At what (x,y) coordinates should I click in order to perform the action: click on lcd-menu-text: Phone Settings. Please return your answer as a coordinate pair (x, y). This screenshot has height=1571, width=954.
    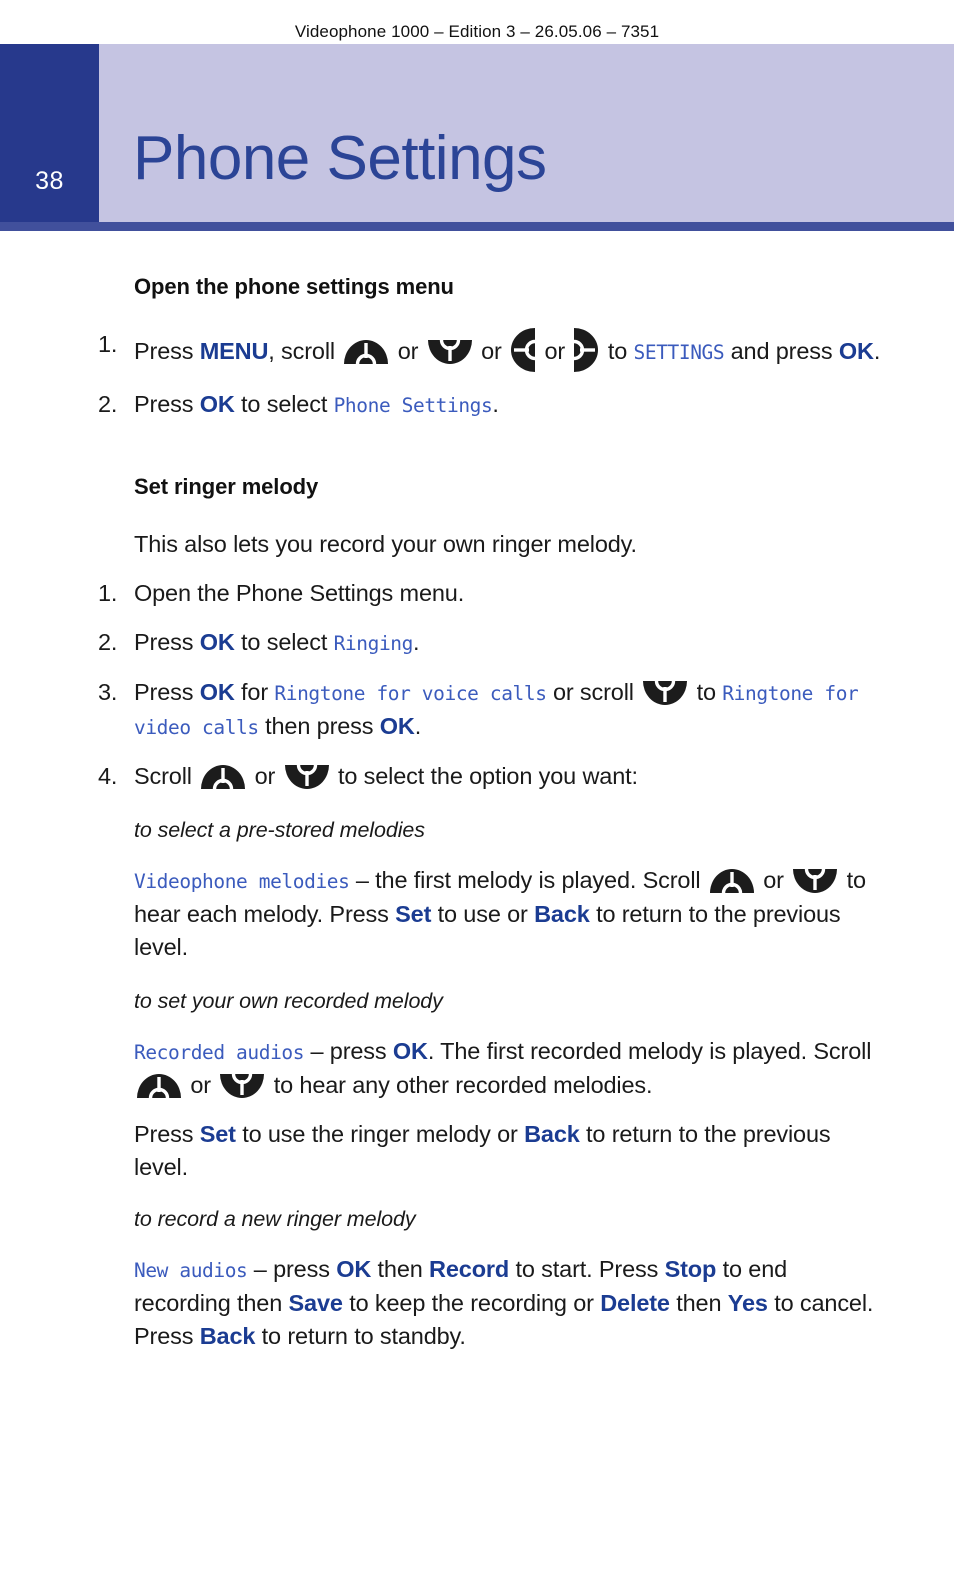
    Looking at the image, I should click on (413, 405).